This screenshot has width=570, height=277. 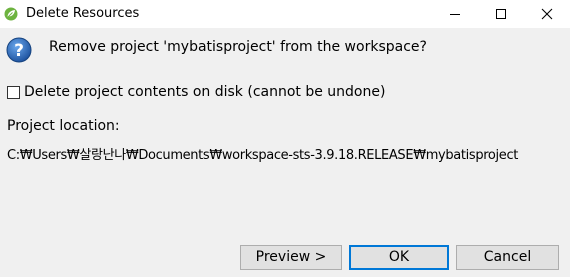 What do you see at coordinates (547, 14) in the screenshot?
I see `close-button` at bounding box center [547, 14].